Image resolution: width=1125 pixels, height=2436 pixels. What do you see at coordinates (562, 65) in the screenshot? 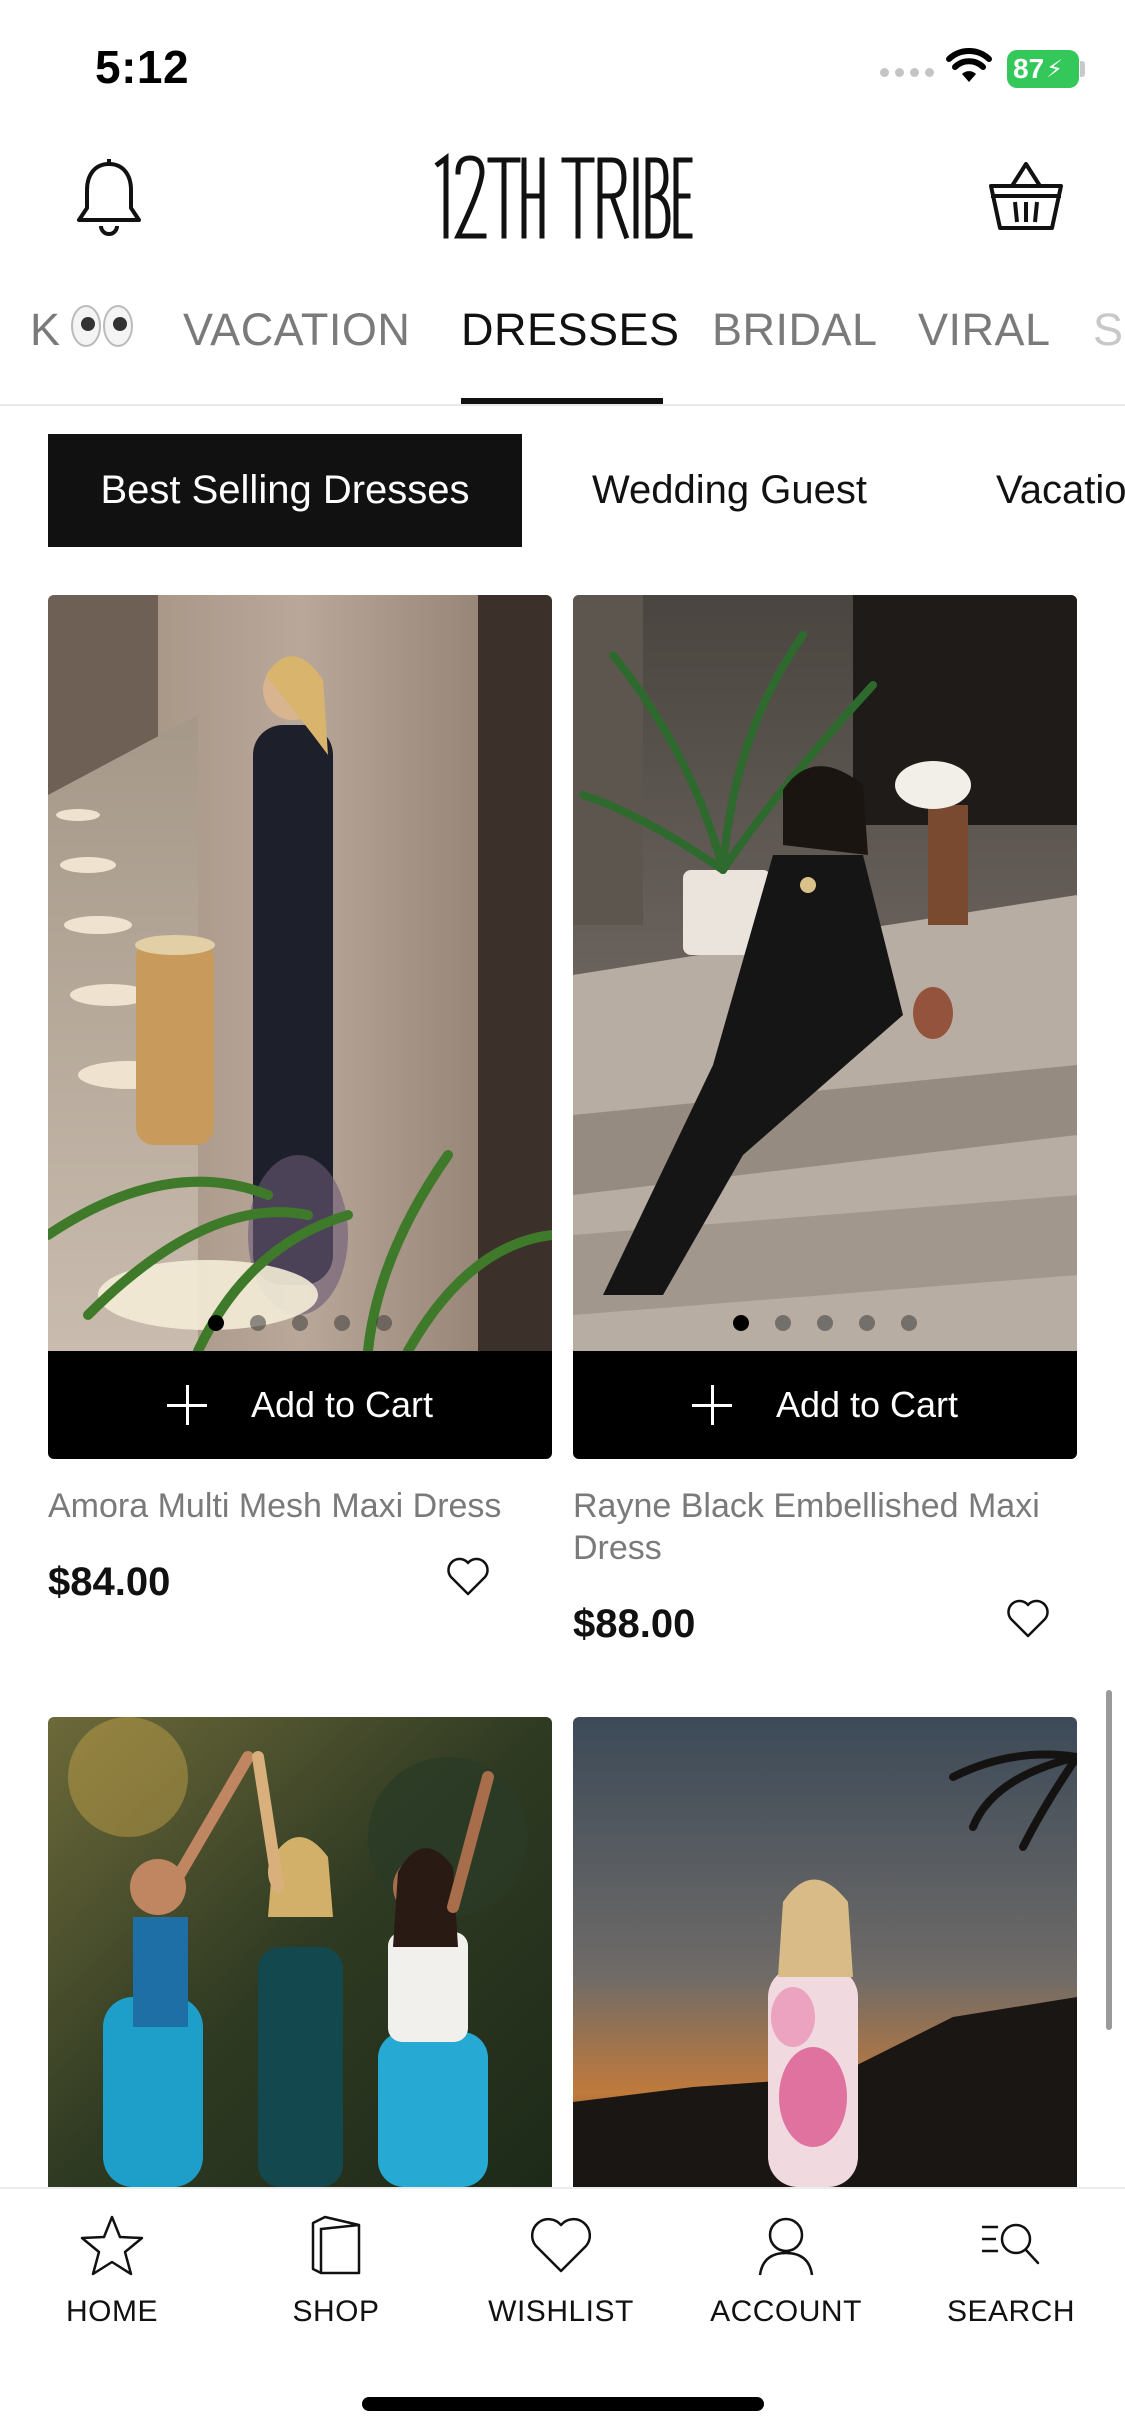
I see `status-bar: 5:12 87 ⚡` at bounding box center [562, 65].